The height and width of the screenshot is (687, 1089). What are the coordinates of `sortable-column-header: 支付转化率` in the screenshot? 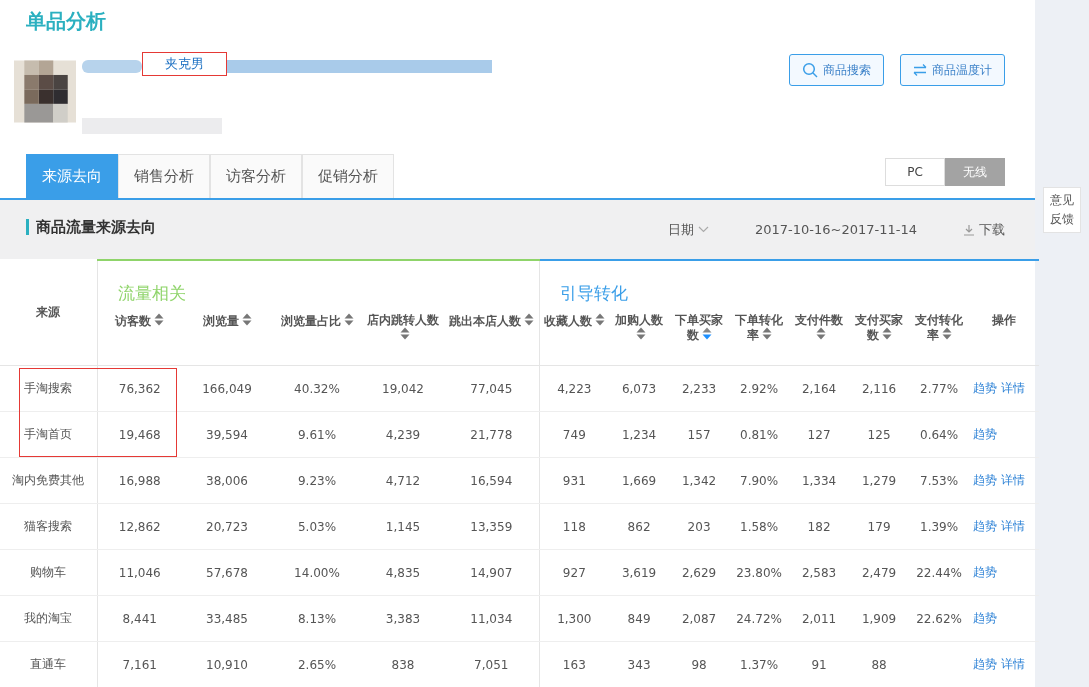 It's located at (939, 327).